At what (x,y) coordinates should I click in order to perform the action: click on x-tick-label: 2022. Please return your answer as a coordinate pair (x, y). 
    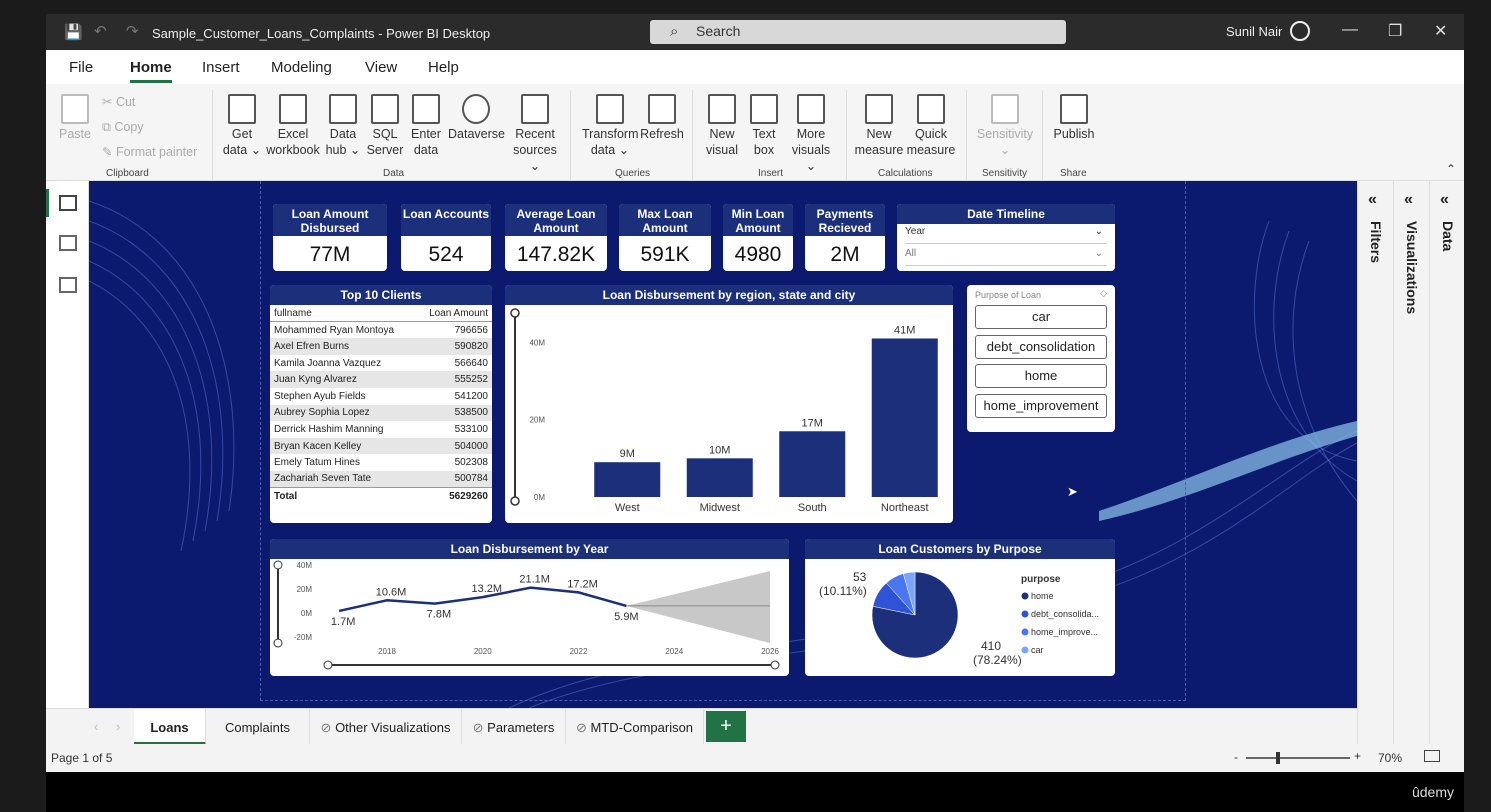
    Looking at the image, I should click on (579, 651).